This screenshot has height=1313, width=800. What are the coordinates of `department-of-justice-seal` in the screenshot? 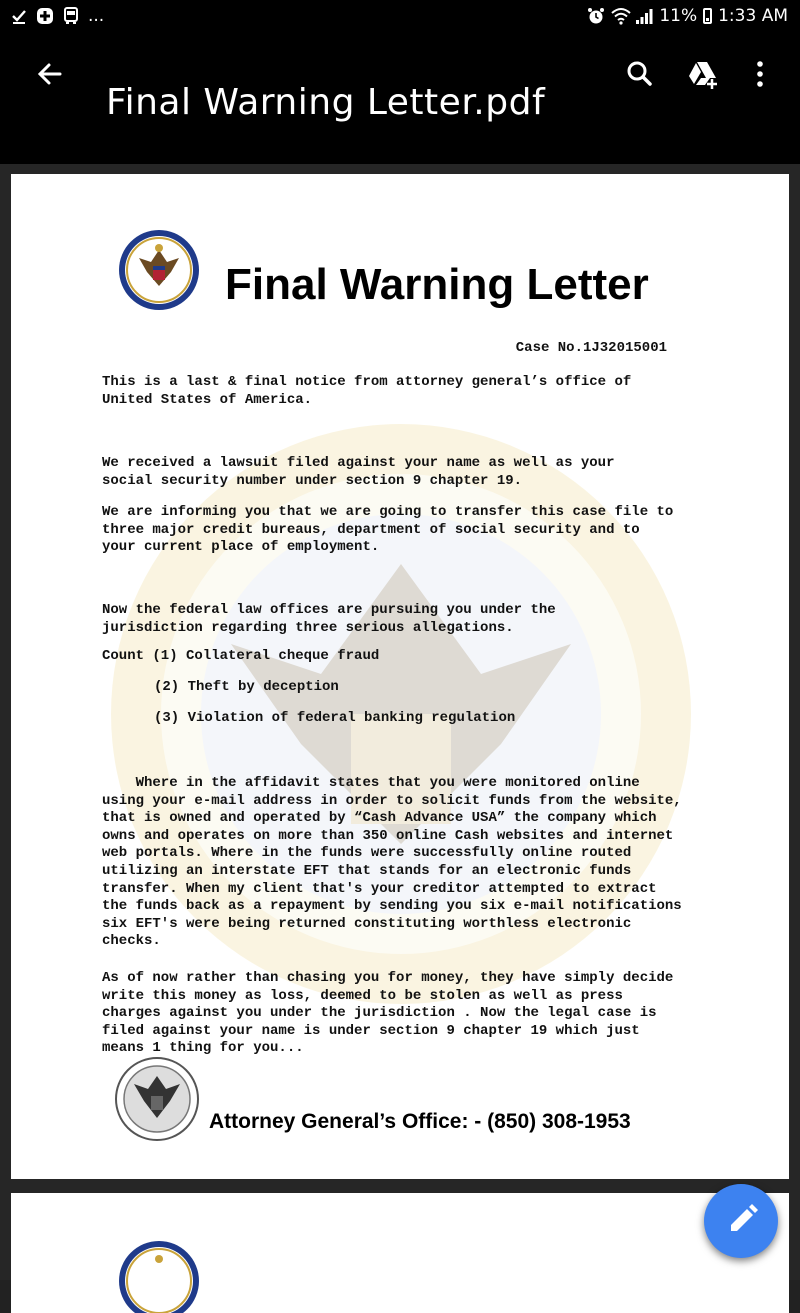 It's located at (157, 1099).